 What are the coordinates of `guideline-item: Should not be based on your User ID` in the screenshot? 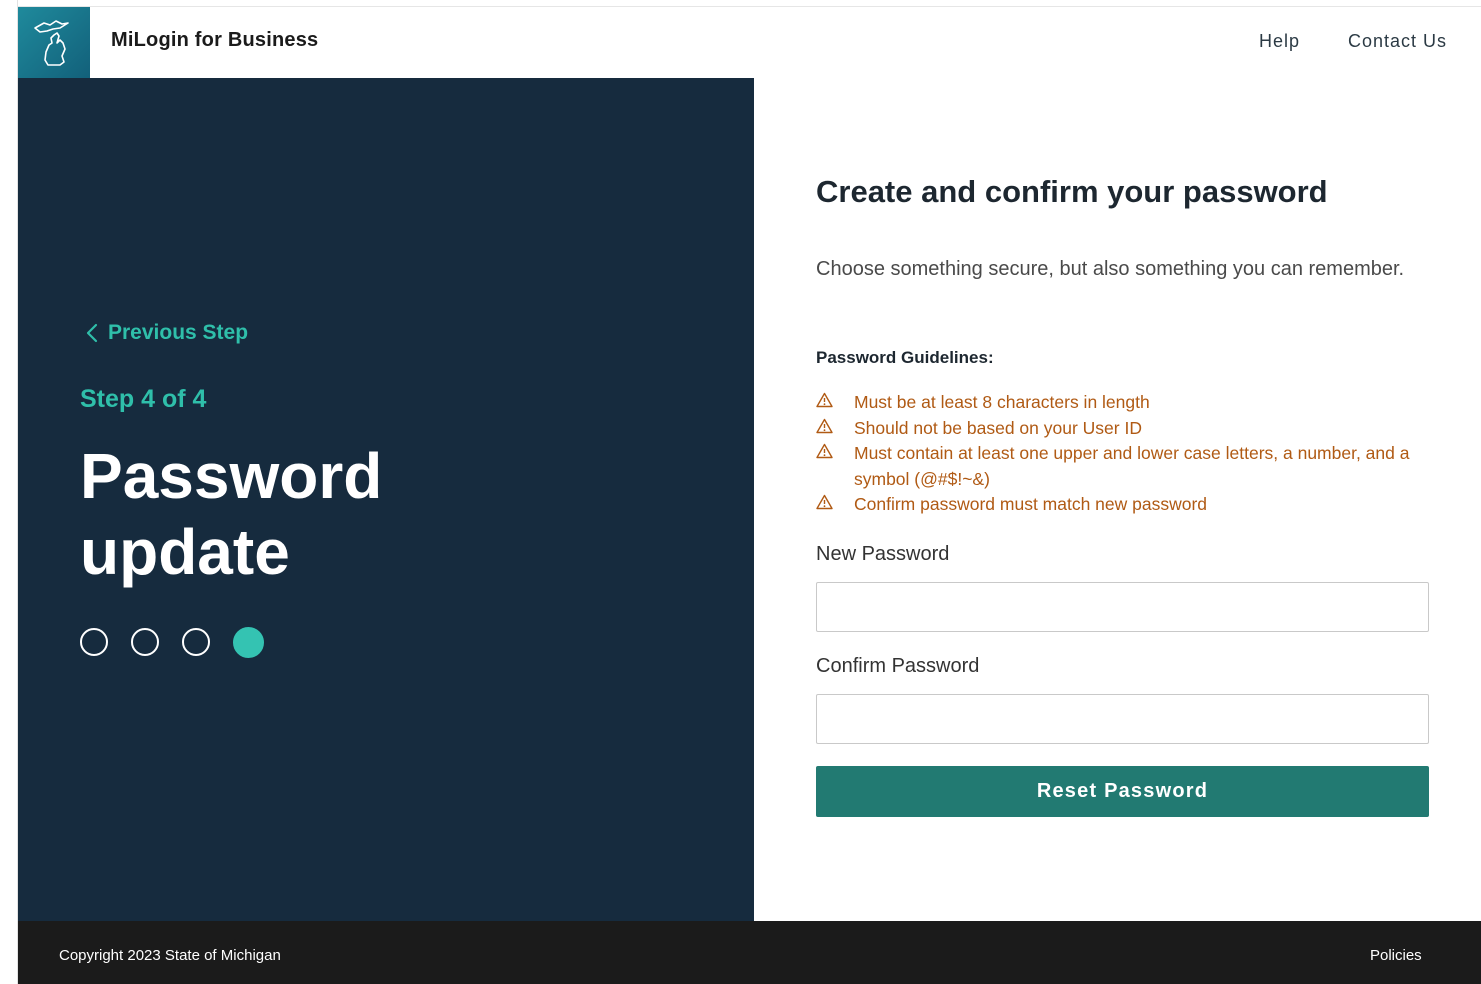 It's located at (1116, 429).